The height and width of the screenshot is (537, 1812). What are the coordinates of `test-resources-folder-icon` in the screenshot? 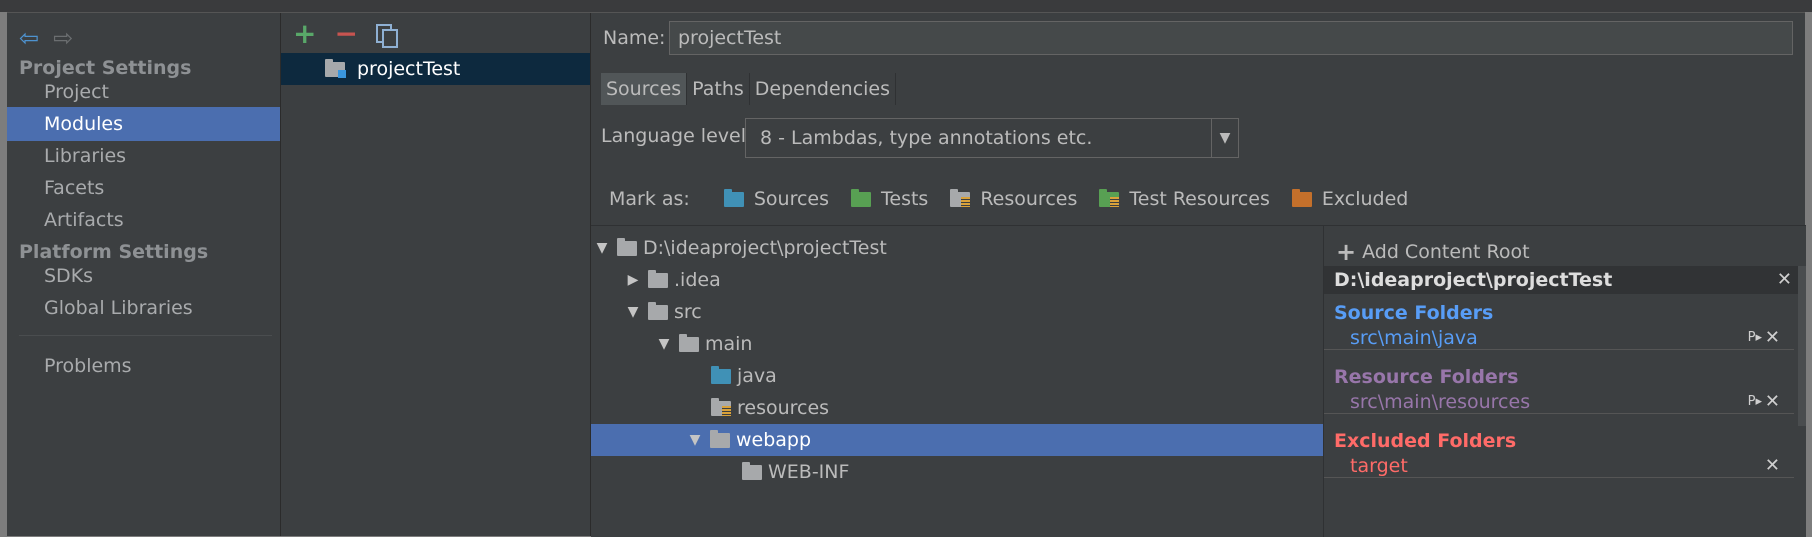 It's located at (1109, 197).